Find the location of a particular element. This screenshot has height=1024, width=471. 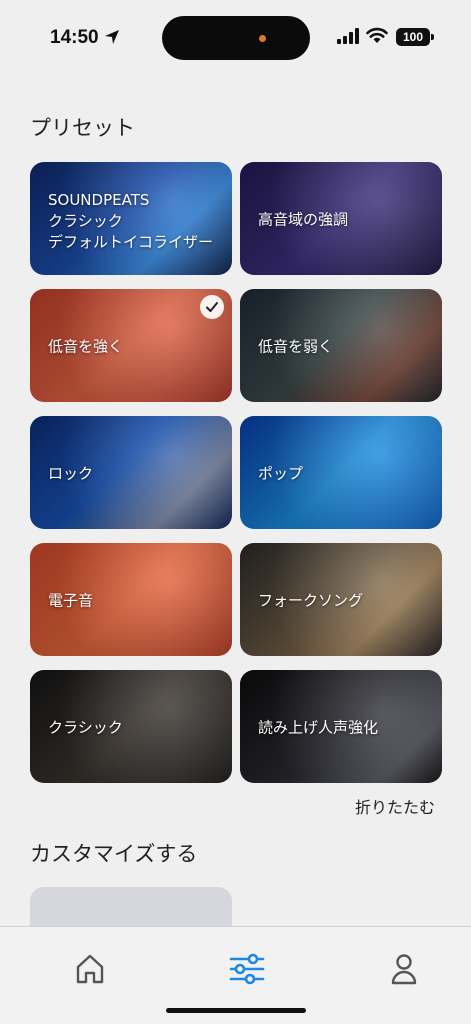

preset-card: 電子音 is located at coordinates (131, 599).